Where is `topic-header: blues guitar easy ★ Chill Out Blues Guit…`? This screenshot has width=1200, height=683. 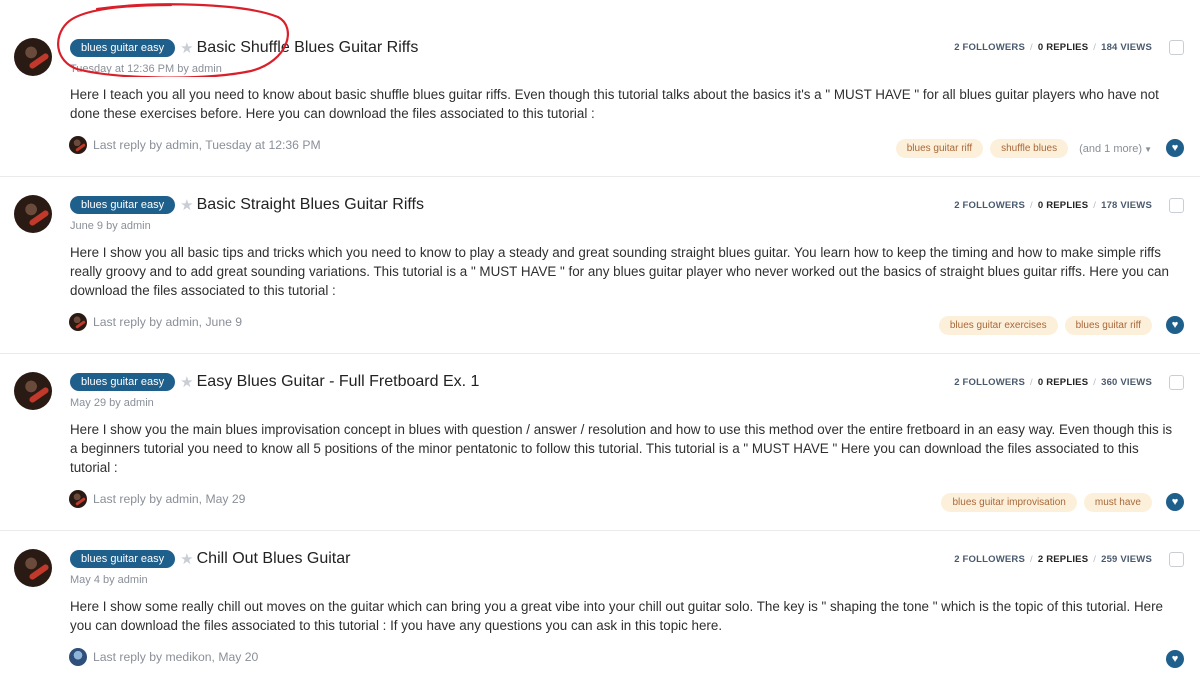 topic-header: blues guitar easy ★ Chill Out Blues Guit… is located at coordinates (210, 559).